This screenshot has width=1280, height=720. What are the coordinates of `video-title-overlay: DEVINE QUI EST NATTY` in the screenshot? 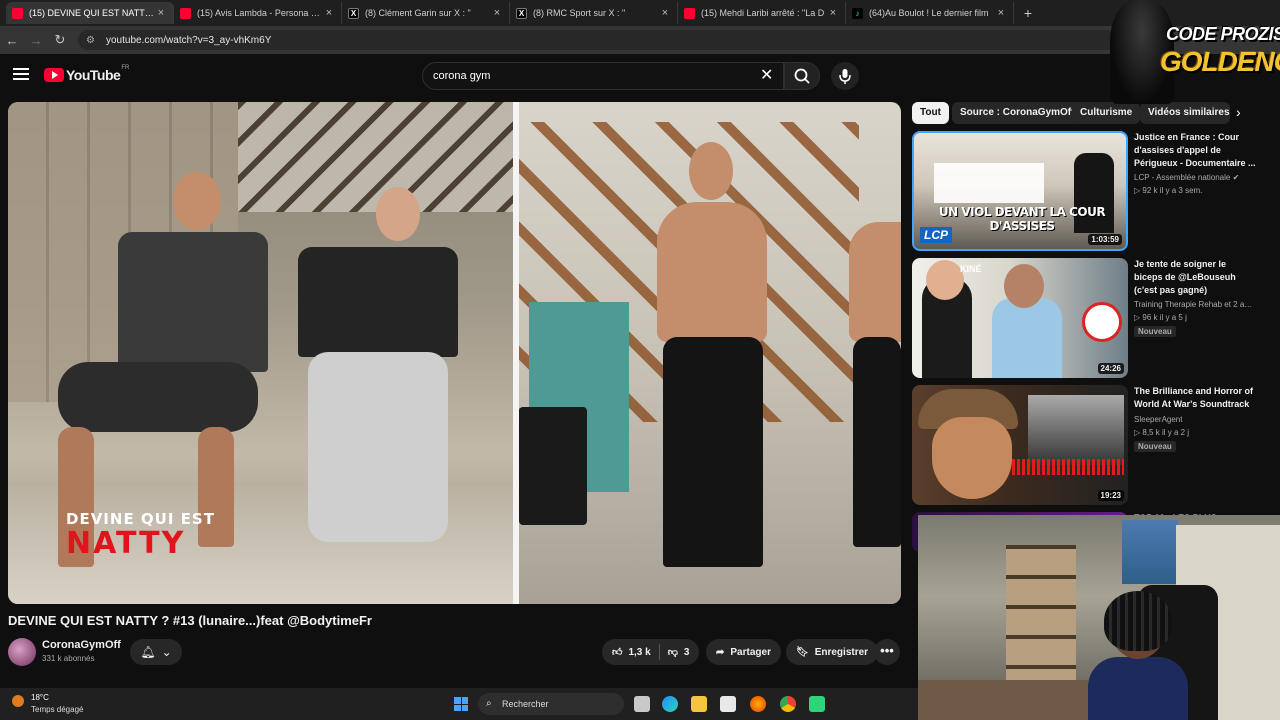 It's located at (140, 535).